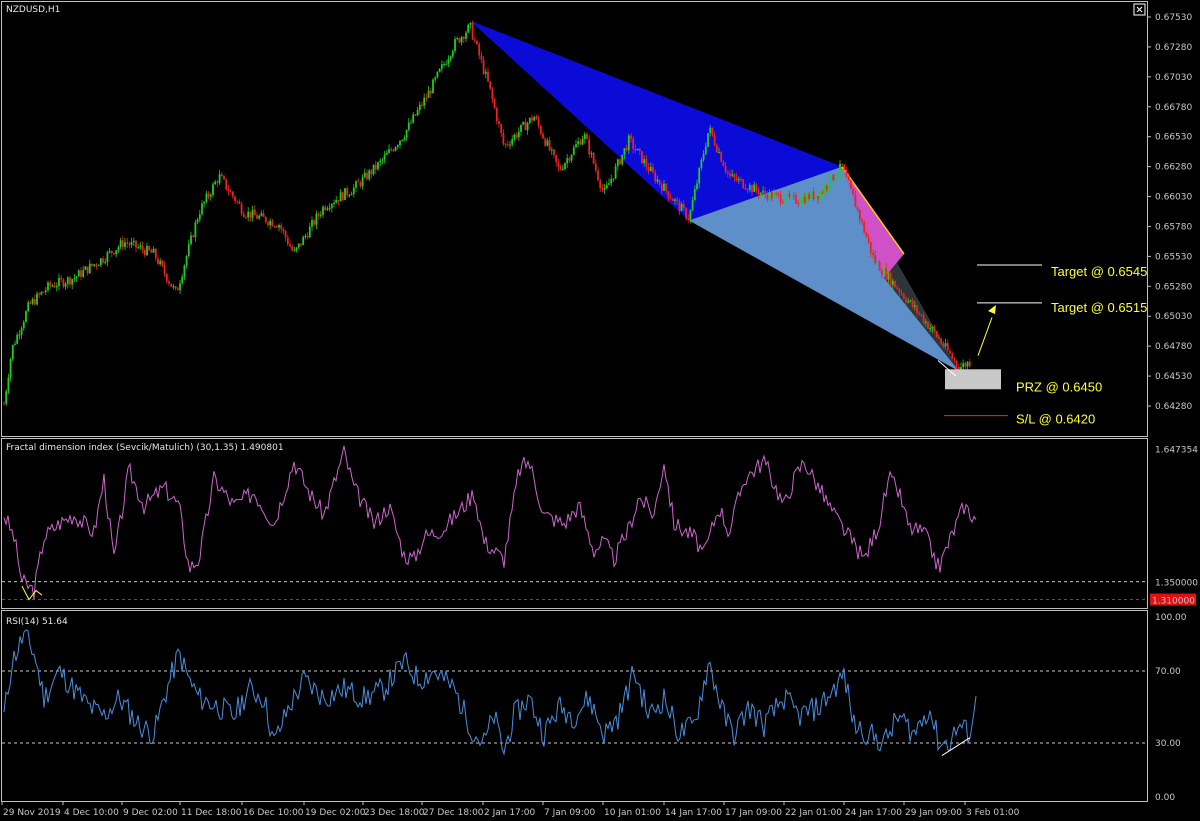 The image size is (1200, 821). What do you see at coordinates (1173, 377) in the screenshot?
I see `price-tick-label: 0.64530` at bounding box center [1173, 377].